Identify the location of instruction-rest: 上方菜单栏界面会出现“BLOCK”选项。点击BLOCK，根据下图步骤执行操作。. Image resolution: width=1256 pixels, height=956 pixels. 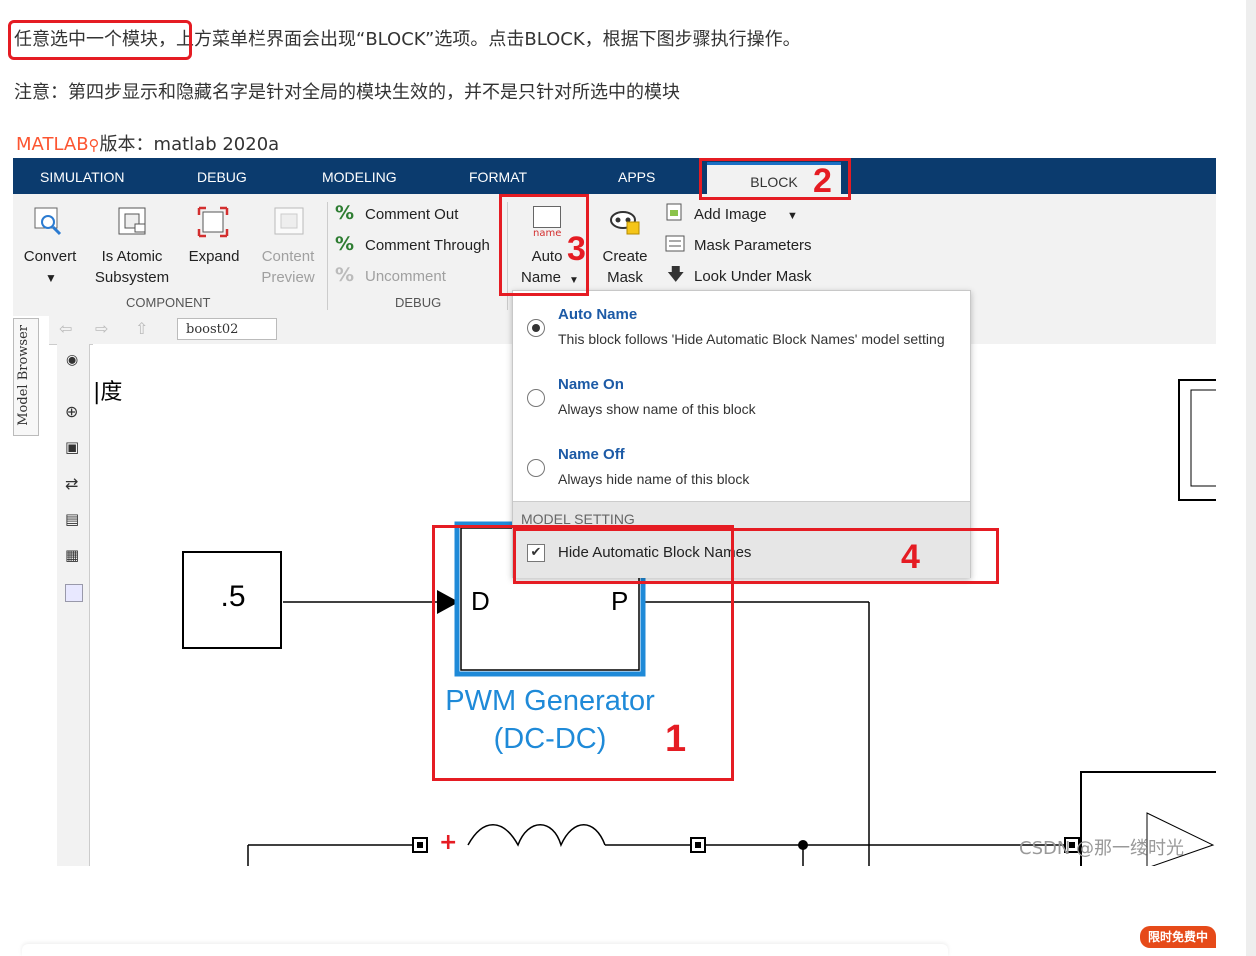
(488, 39).